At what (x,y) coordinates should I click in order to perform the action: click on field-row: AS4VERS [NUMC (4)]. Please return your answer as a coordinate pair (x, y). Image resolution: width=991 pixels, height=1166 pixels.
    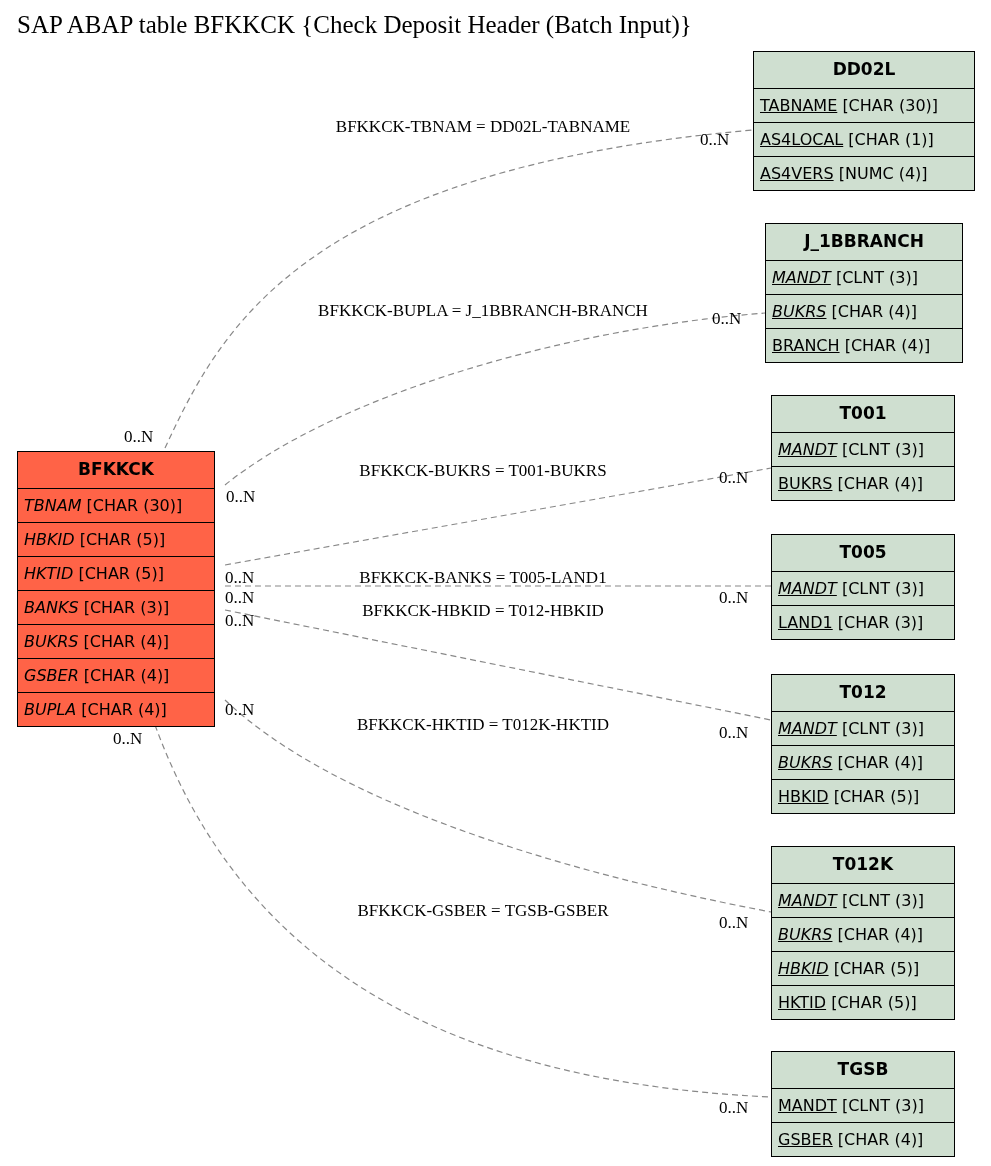
    Looking at the image, I should click on (864, 174).